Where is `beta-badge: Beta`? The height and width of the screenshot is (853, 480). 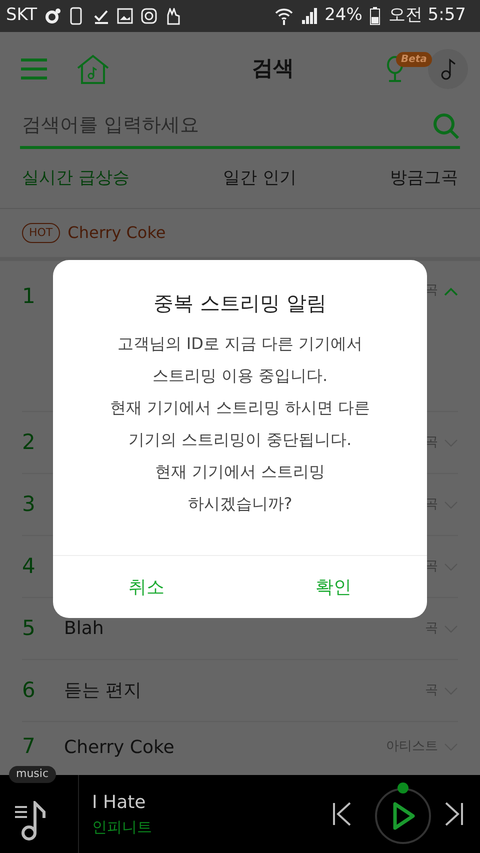 beta-badge: Beta is located at coordinates (414, 59).